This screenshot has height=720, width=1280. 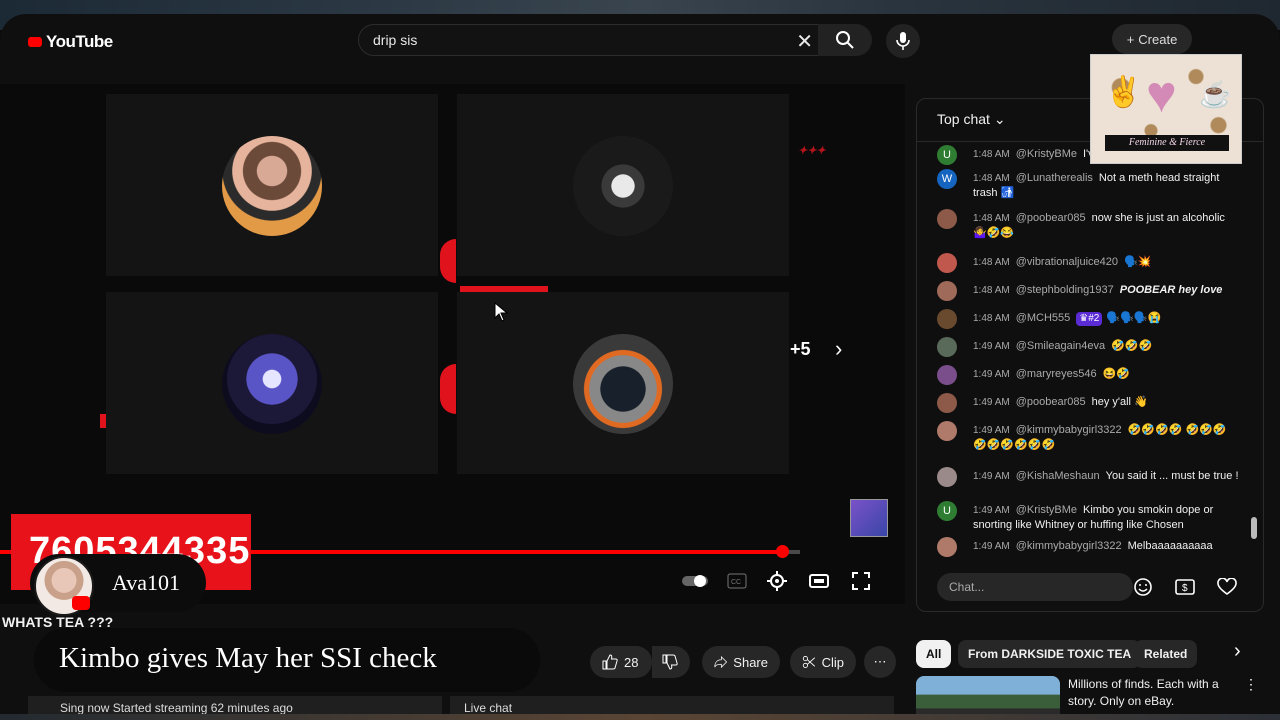 I want to click on captions-icon: CC, so click(x=737, y=581).